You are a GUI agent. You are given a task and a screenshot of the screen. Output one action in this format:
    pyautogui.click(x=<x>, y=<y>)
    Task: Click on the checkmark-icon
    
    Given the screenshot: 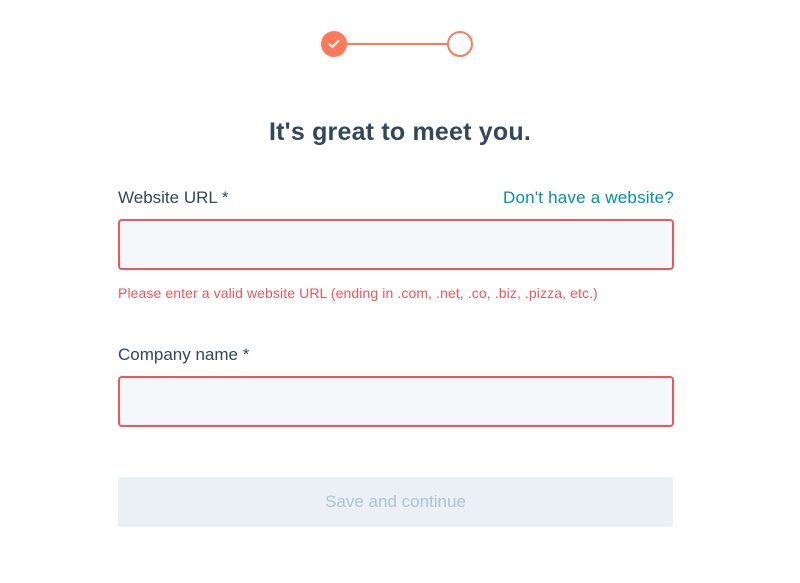 What is the action you would take?
    pyautogui.click(x=334, y=43)
    